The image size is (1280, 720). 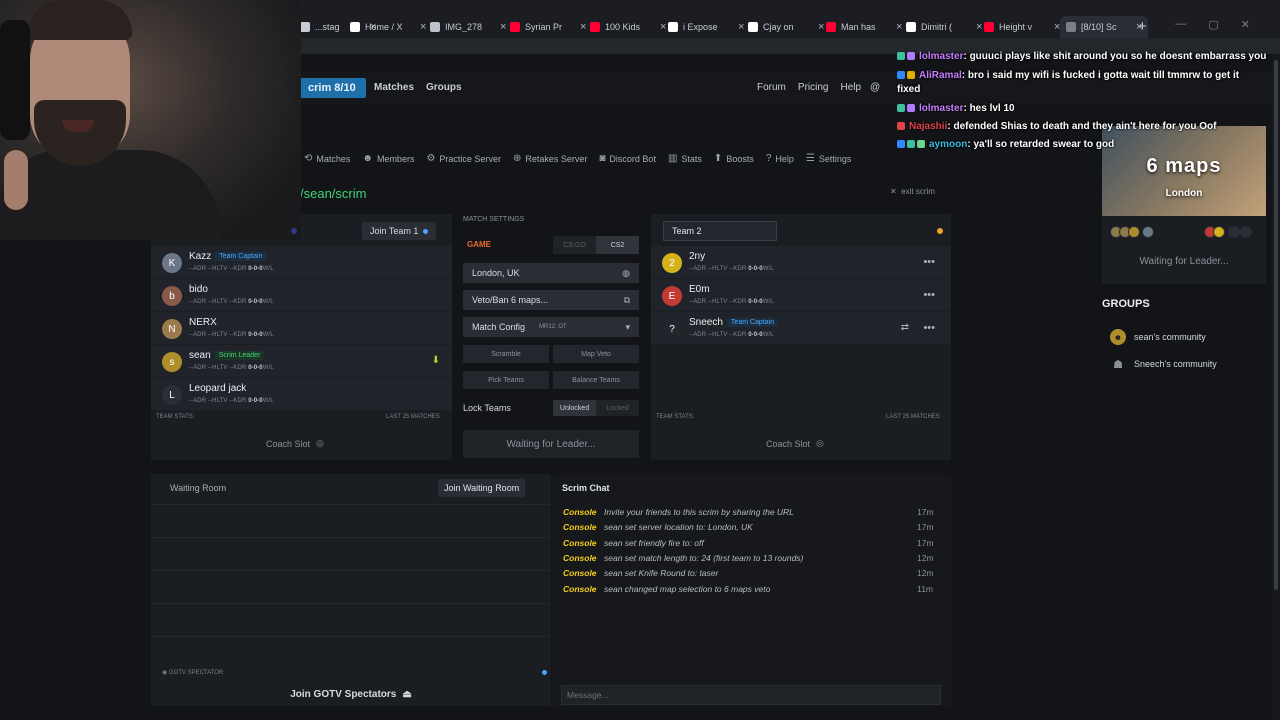 I want to click on avatar: b, so click(x=172, y=296).